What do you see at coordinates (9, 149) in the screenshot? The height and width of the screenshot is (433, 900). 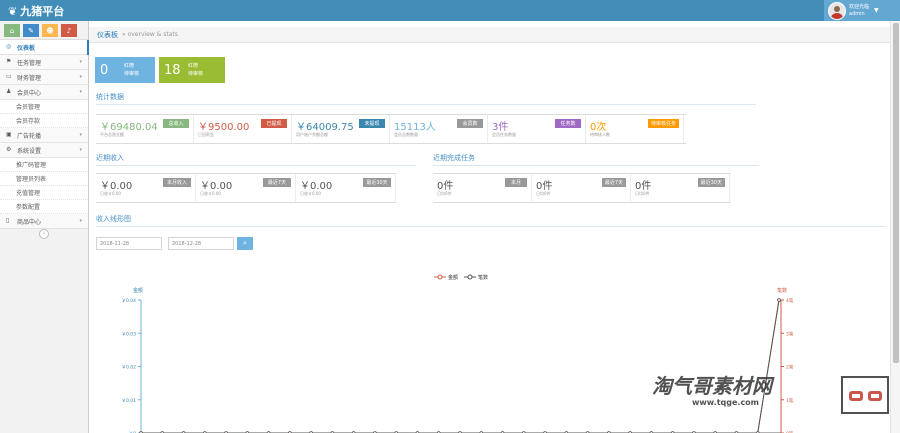 I see `cog-icon: ⚙` at bounding box center [9, 149].